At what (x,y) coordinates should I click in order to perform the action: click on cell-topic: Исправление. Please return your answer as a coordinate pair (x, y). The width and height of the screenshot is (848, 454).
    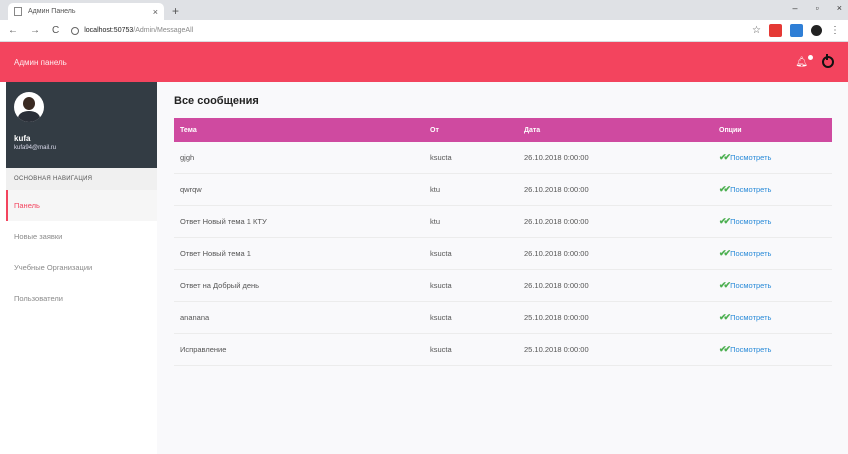
    Looking at the image, I should click on (299, 349).